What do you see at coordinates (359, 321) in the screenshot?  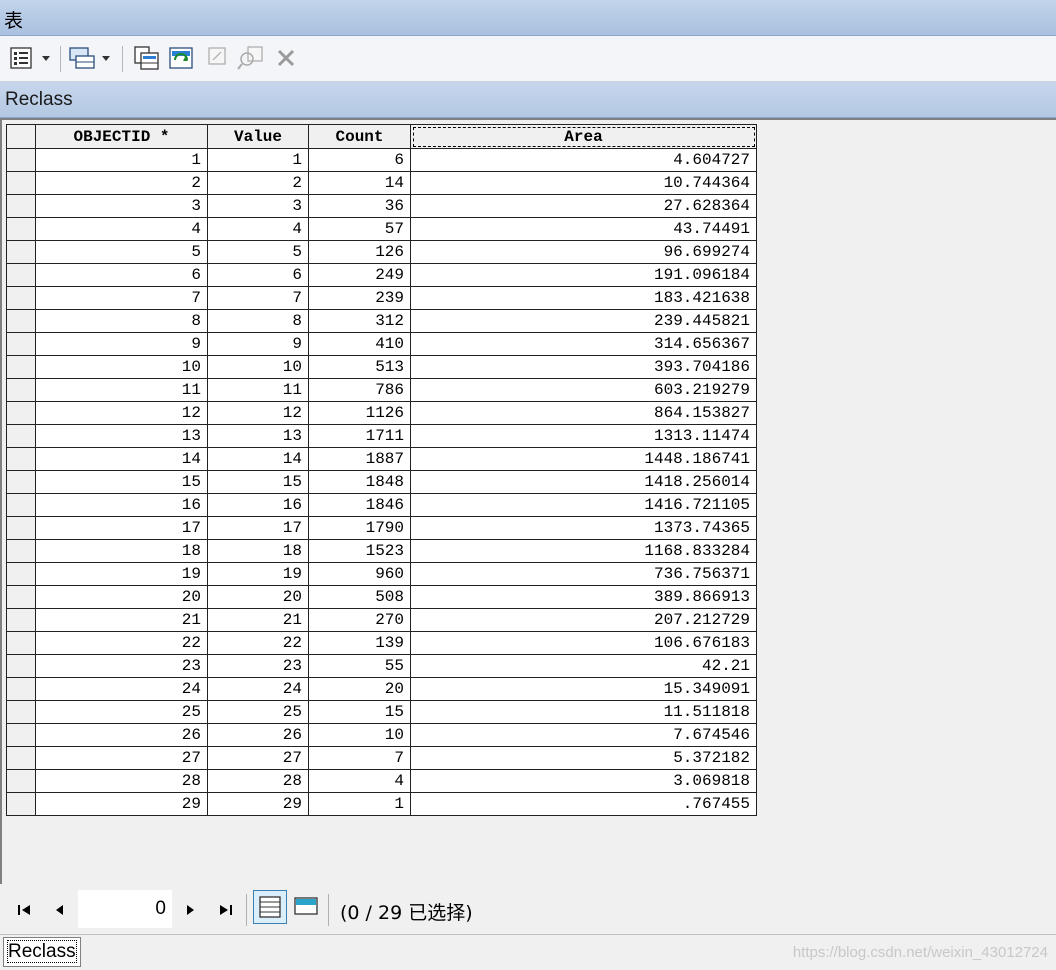 I see `cell-count: 312` at bounding box center [359, 321].